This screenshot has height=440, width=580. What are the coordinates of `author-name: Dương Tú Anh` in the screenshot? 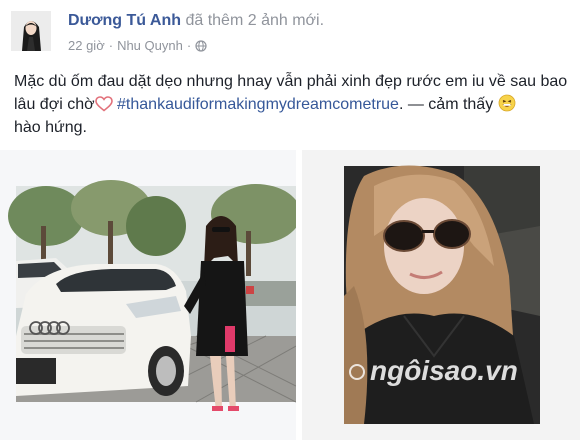 It's located at (124, 20).